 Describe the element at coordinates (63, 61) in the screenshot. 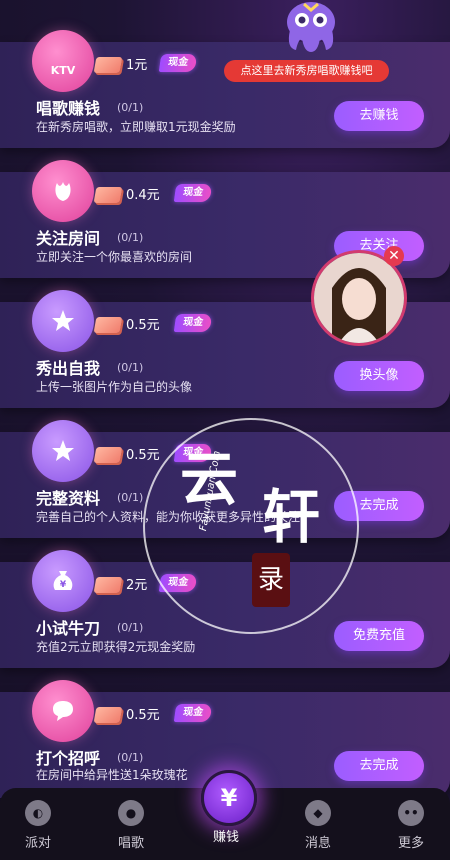

I see `ktv-icon: KTV` at that location.